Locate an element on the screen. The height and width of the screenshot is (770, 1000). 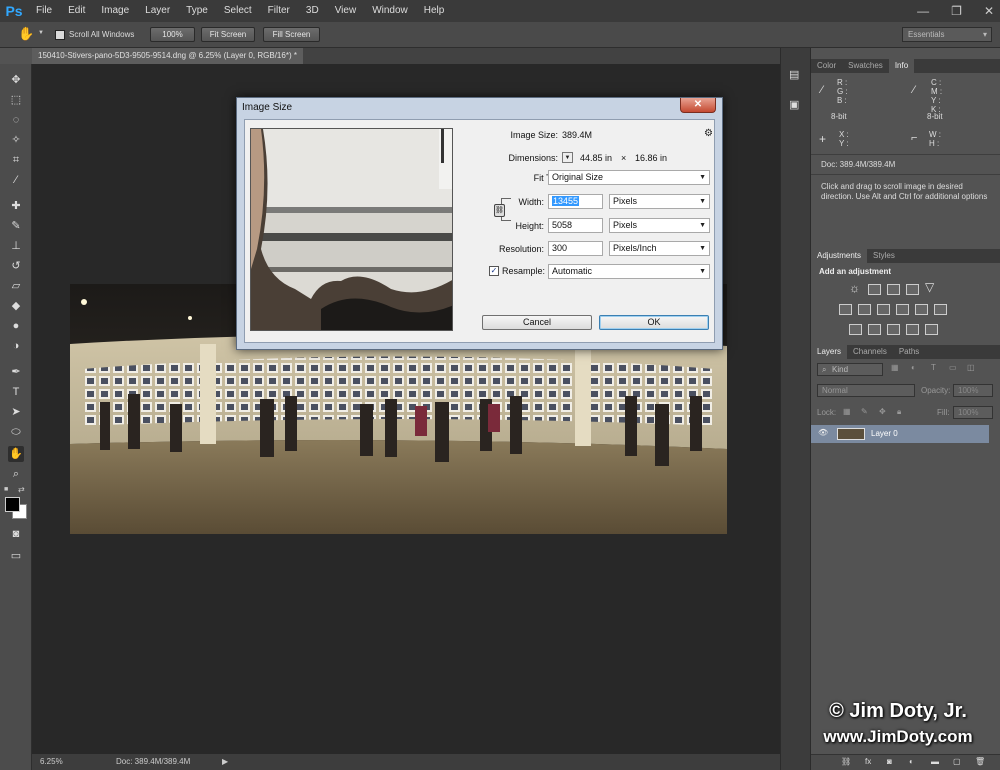
lasso-tool-icon: ◌ is located at coordinates (16, 120).